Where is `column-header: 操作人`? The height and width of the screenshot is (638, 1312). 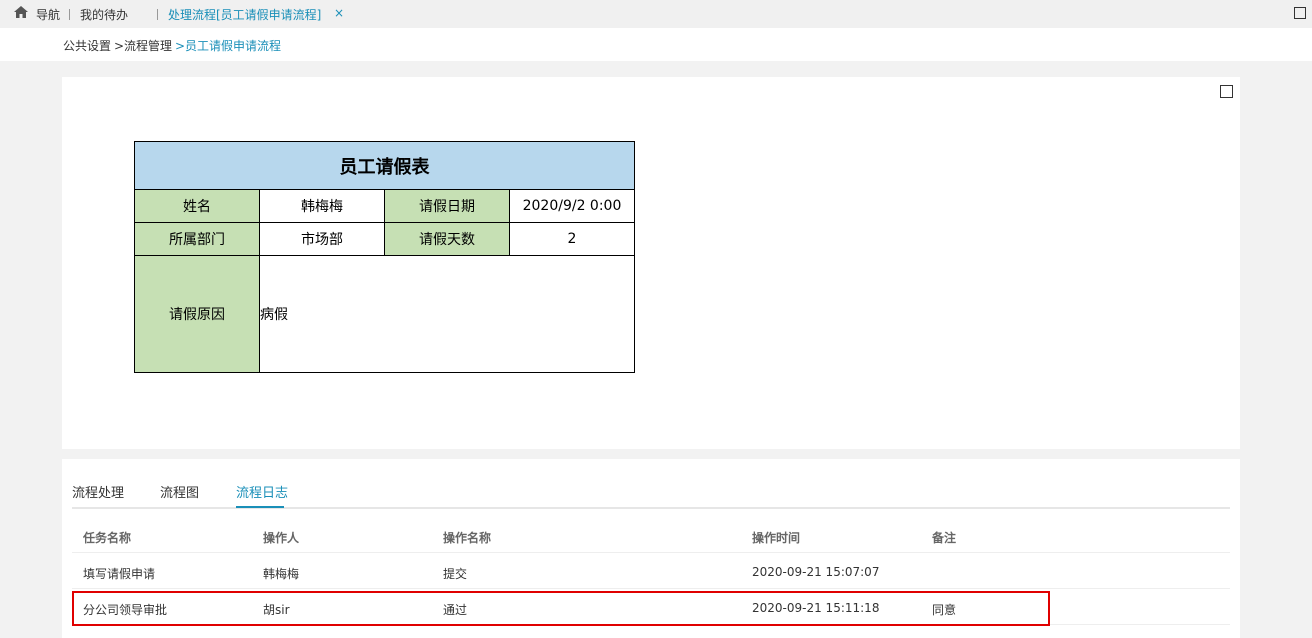
column-header: 操作人 is located at coordinates (281, 538).